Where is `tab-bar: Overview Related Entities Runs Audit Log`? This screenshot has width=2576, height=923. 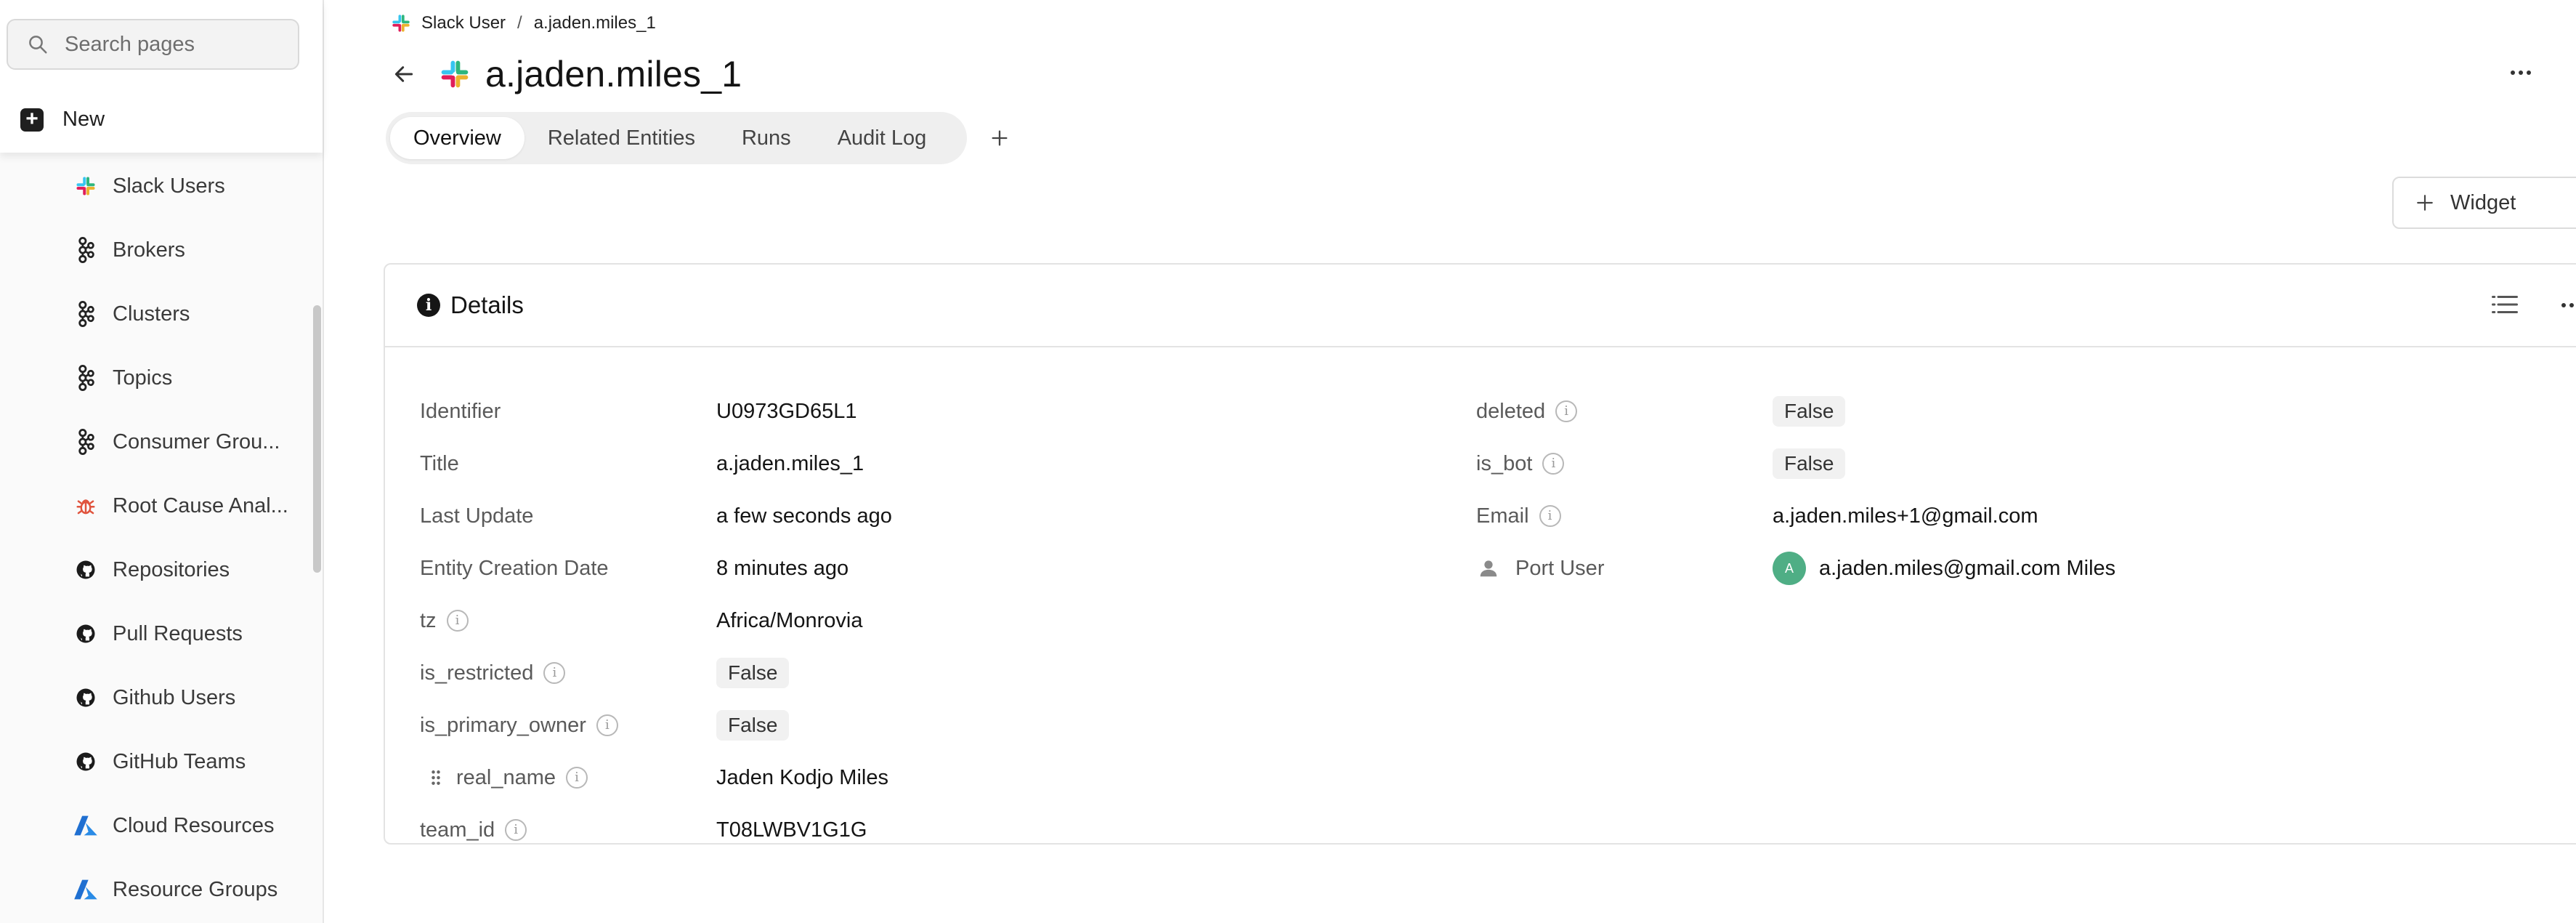
tab-bar: Overview Related Entities Runs Audit Log is located at coordinates (676, 138).